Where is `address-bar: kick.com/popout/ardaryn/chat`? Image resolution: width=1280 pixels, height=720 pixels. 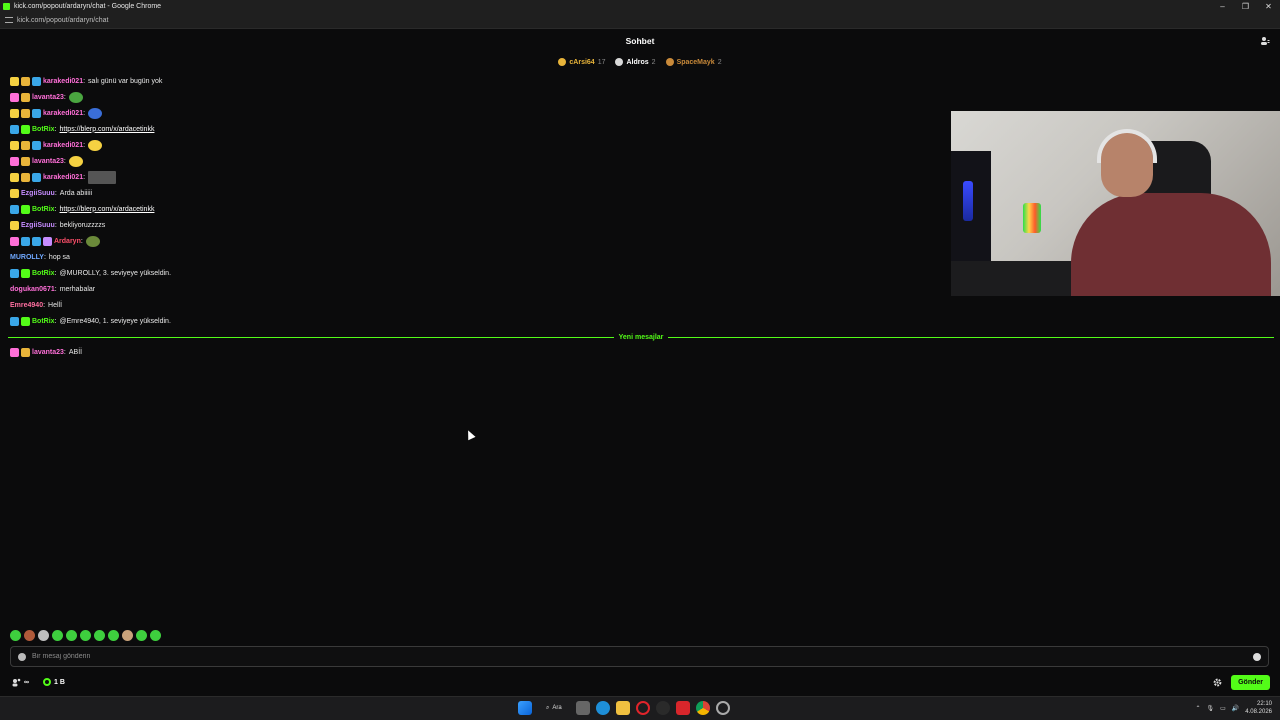 address-bar: kick.com/popout/ardaryn/chat is located at coordinates (640, 20).